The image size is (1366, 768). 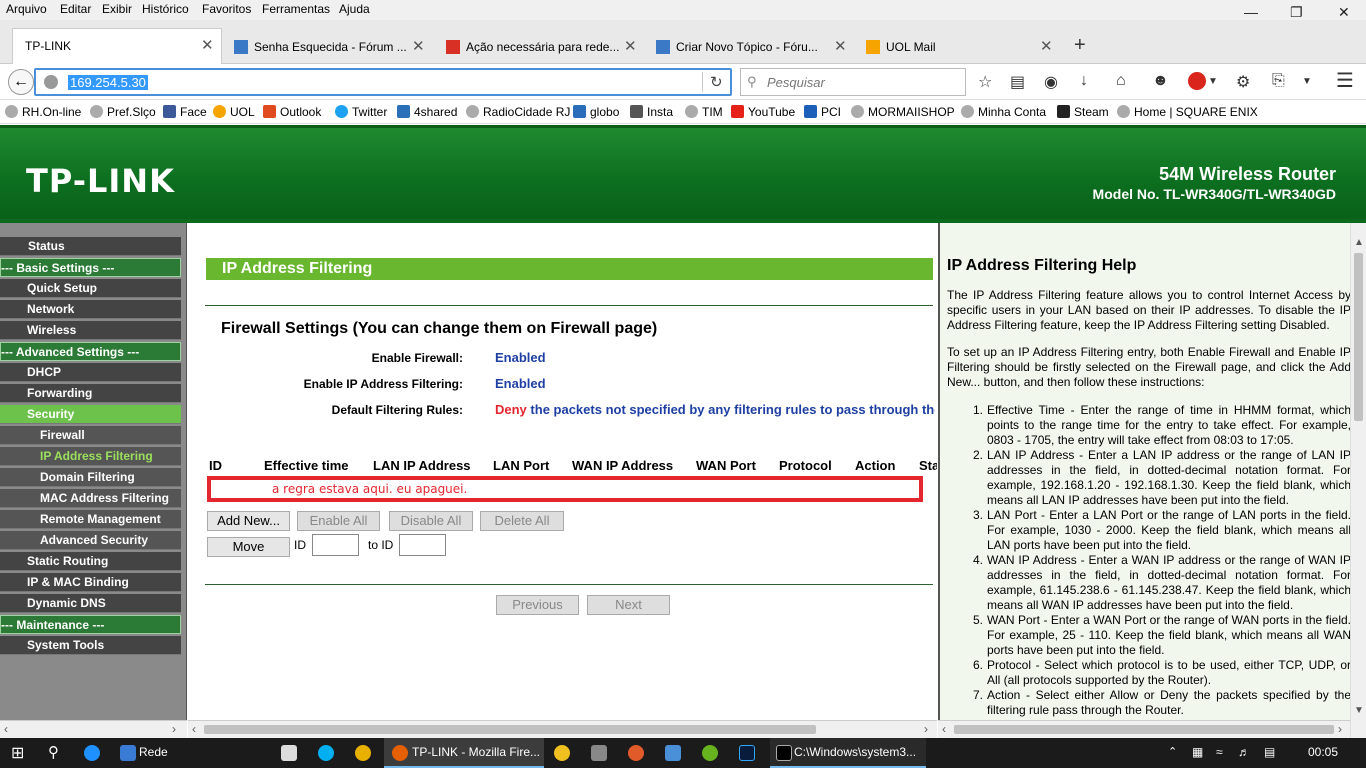 What do you see at coordinates (704, 112) in the screenshot?
I see `bookmark-item: TIM` at bounding box center [704, 112].